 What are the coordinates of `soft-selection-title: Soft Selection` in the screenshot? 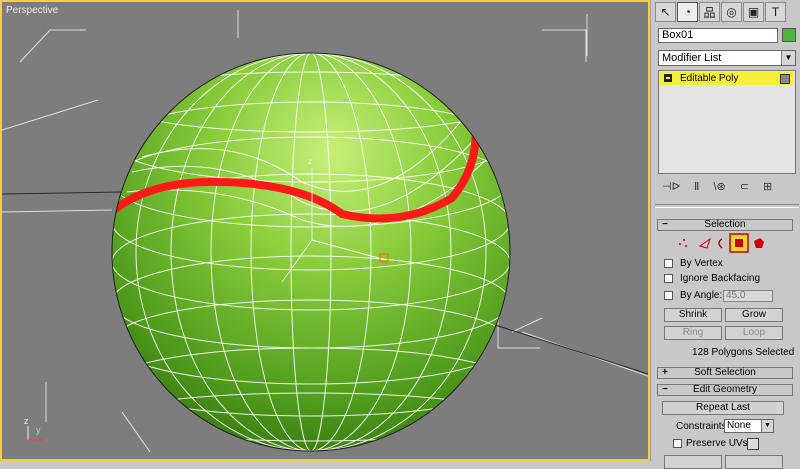 It's located at (725, 372).